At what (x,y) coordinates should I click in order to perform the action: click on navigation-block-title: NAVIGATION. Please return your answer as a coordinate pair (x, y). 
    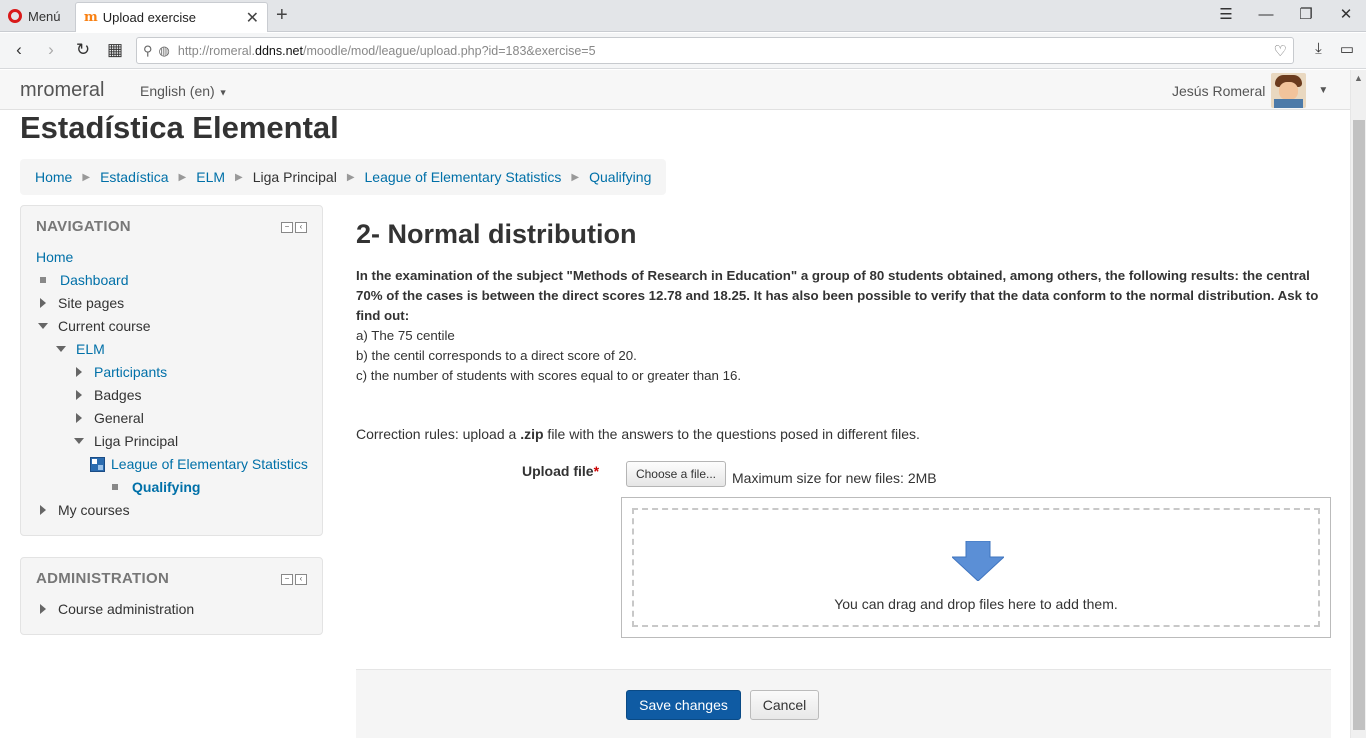
    Looking at the image, I should click on (83, 226).